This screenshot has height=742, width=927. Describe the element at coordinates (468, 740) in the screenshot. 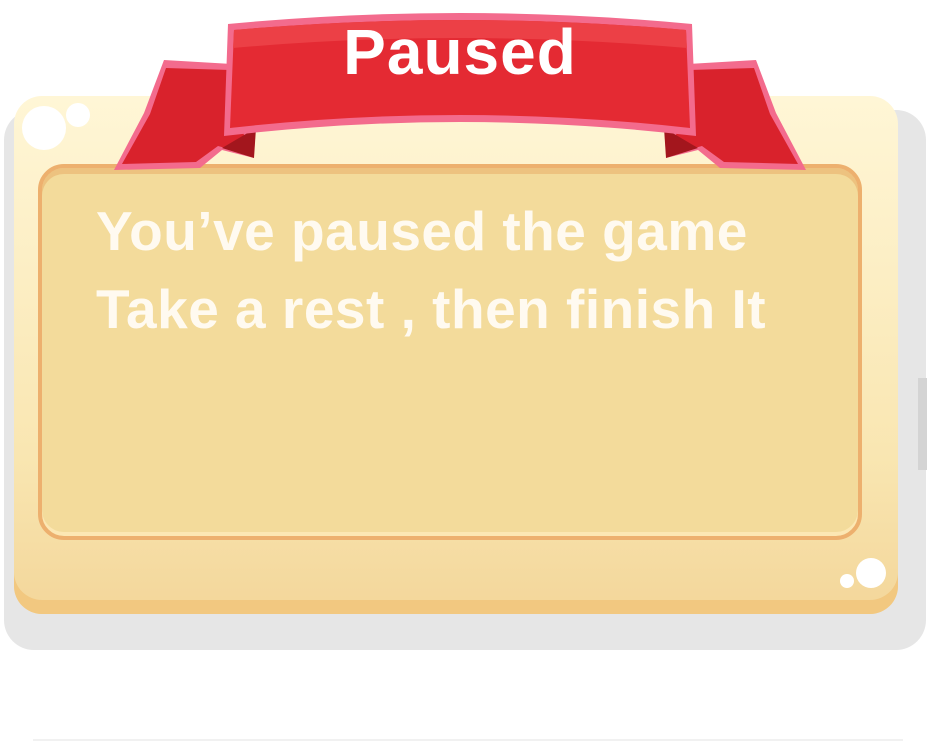

I see `bottom-divider` at that location.